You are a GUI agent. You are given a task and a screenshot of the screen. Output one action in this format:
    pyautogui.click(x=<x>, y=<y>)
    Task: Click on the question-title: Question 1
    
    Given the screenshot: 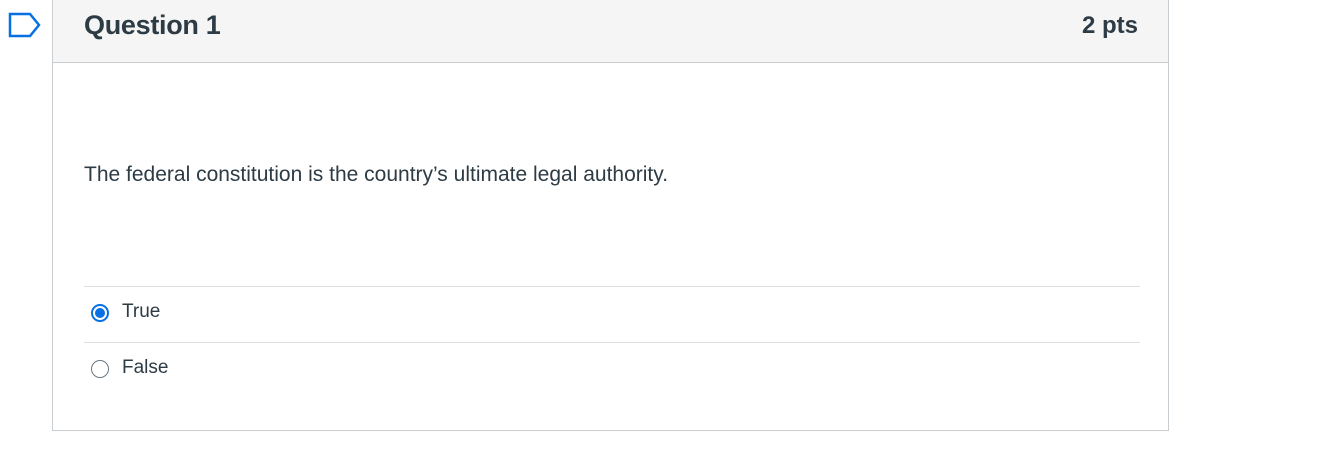 What is the action you would take?
    pyautogui.click(x=152, y=25)
    